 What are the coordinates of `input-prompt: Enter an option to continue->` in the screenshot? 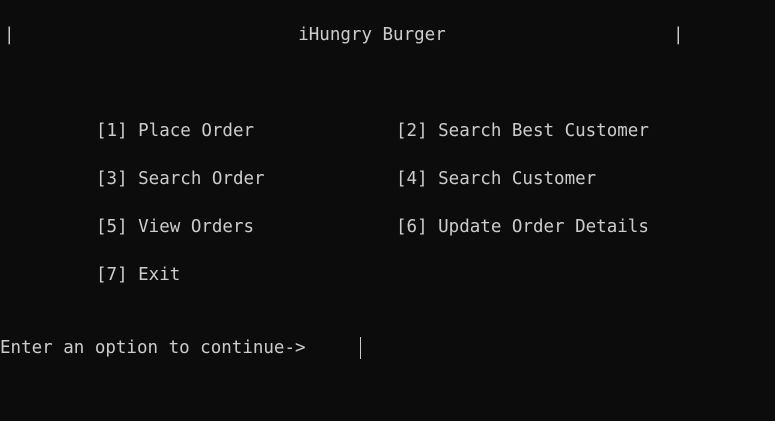 It's located at (158, 348).